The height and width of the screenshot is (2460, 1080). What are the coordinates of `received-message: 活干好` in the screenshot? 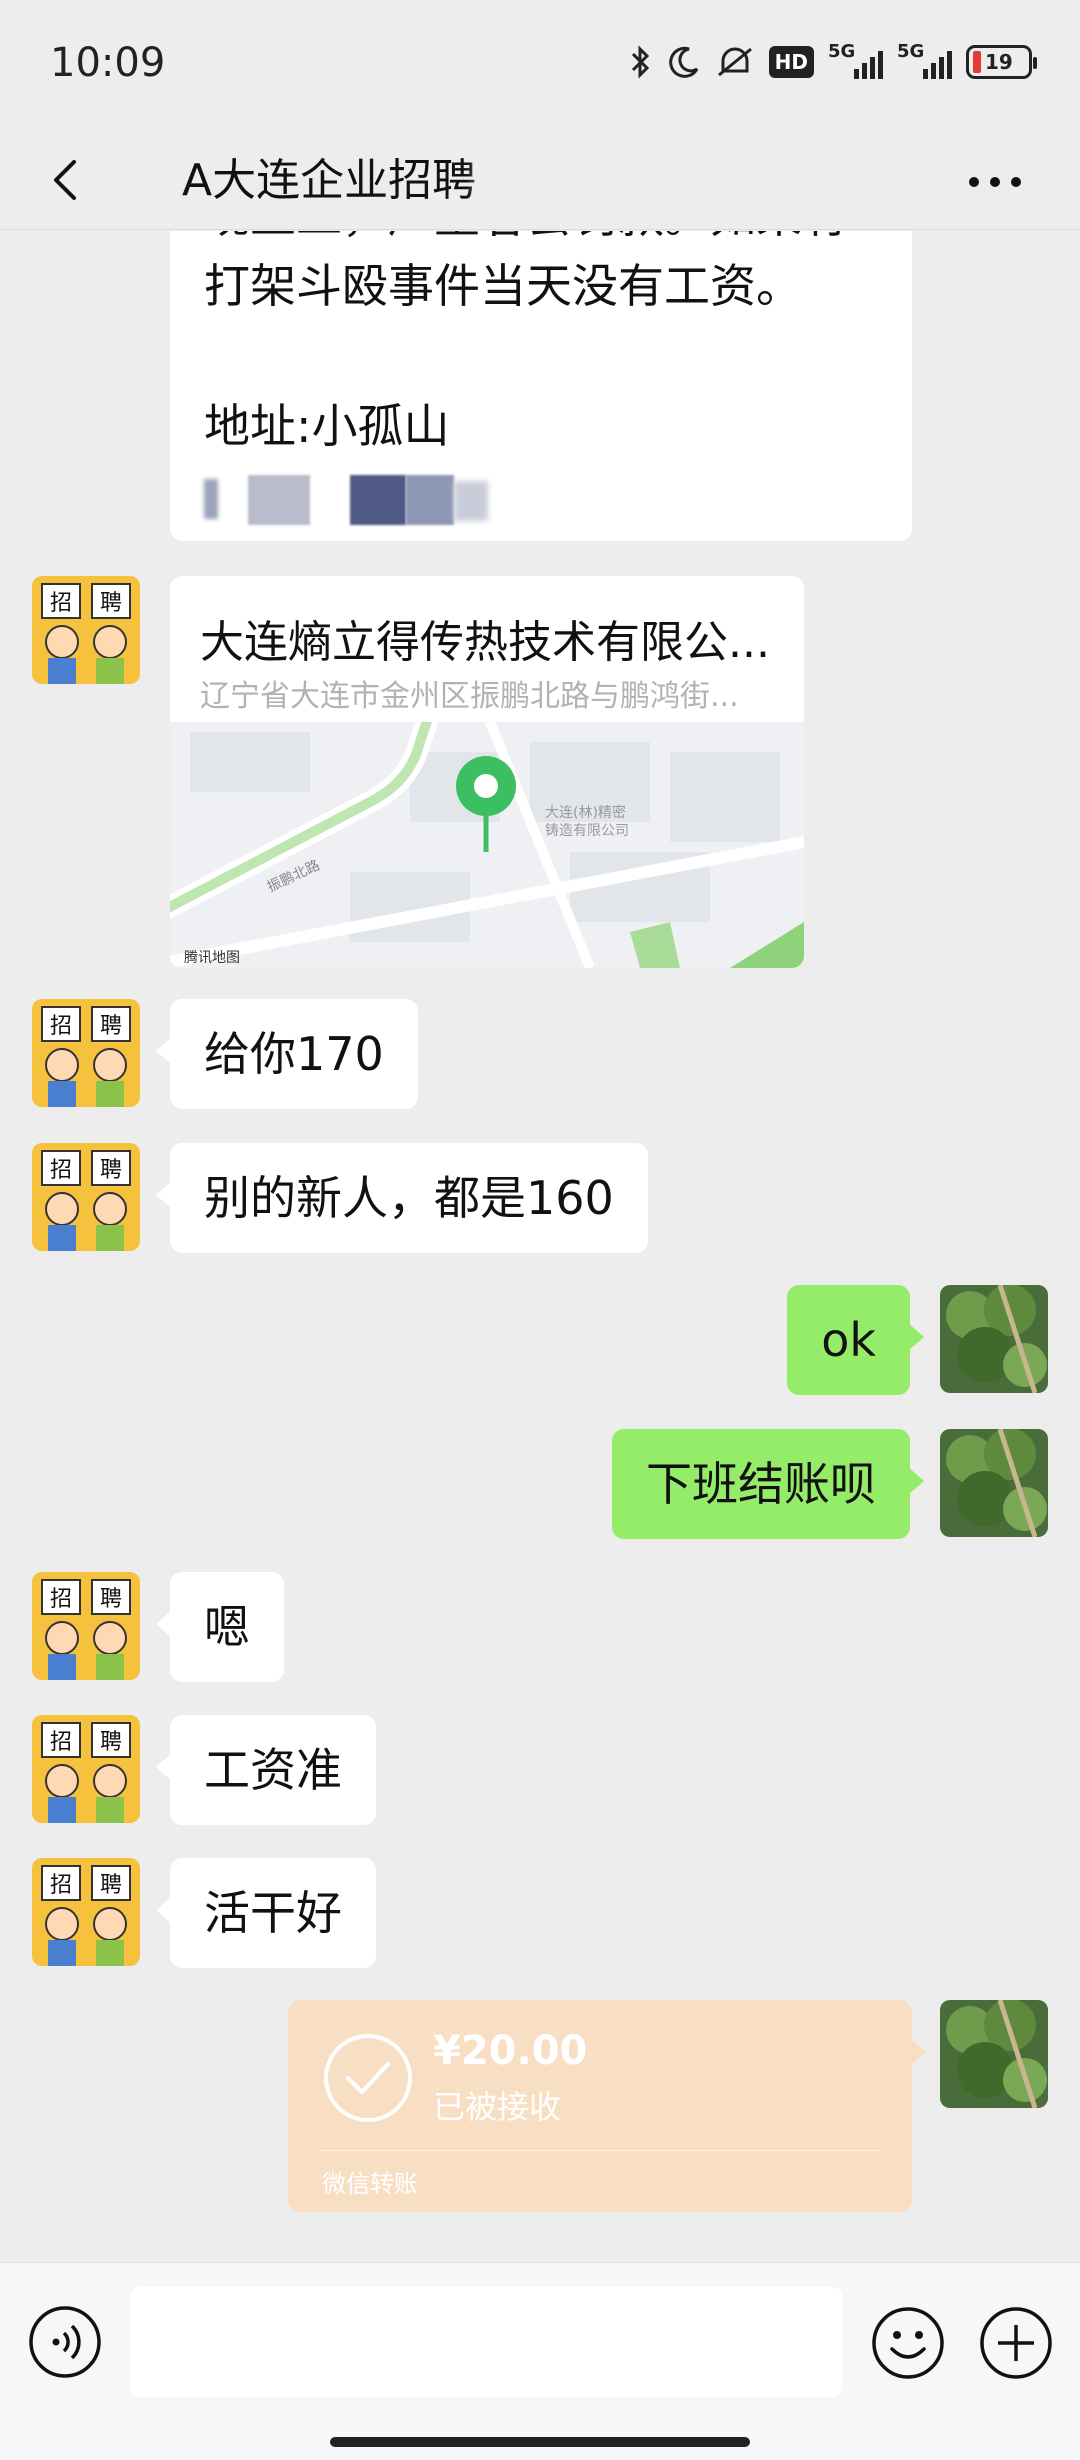 It's located at (266, 1913).